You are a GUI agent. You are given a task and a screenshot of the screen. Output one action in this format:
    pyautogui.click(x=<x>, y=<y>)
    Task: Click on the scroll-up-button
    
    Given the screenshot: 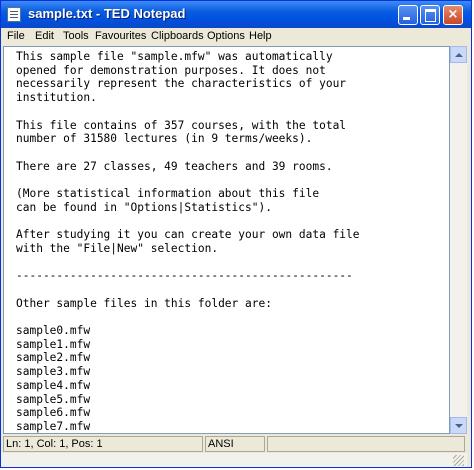 What is the action you would take?
    pyautogui.click(x=458, y=54)
    